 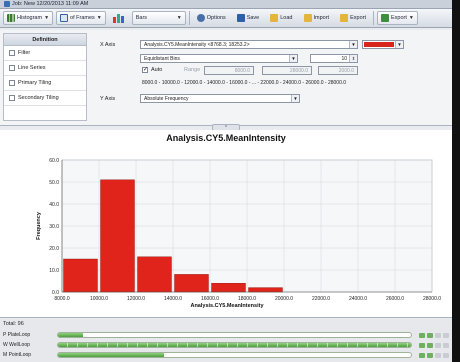 I want to click on options-button: Options, so click(x=211, y=18).